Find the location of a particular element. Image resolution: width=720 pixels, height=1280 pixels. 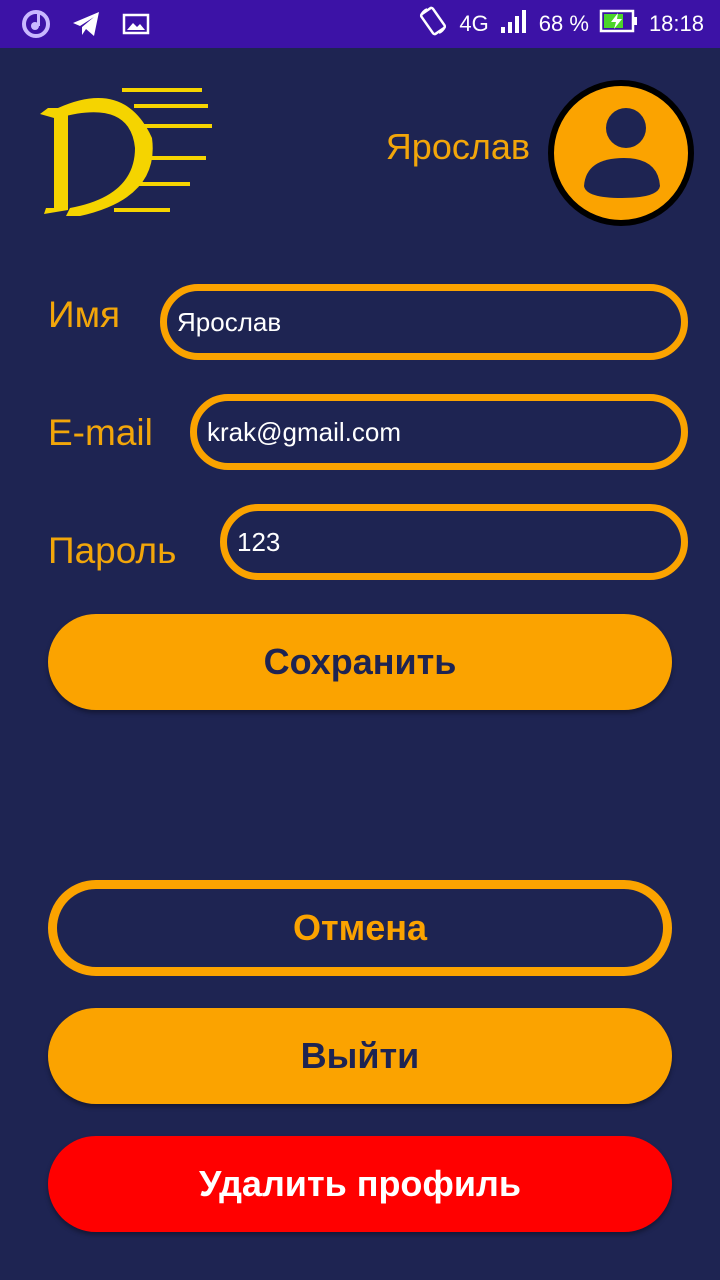

status-bar: 4G 68 % 18:18 is located at coordinates (360, 24).